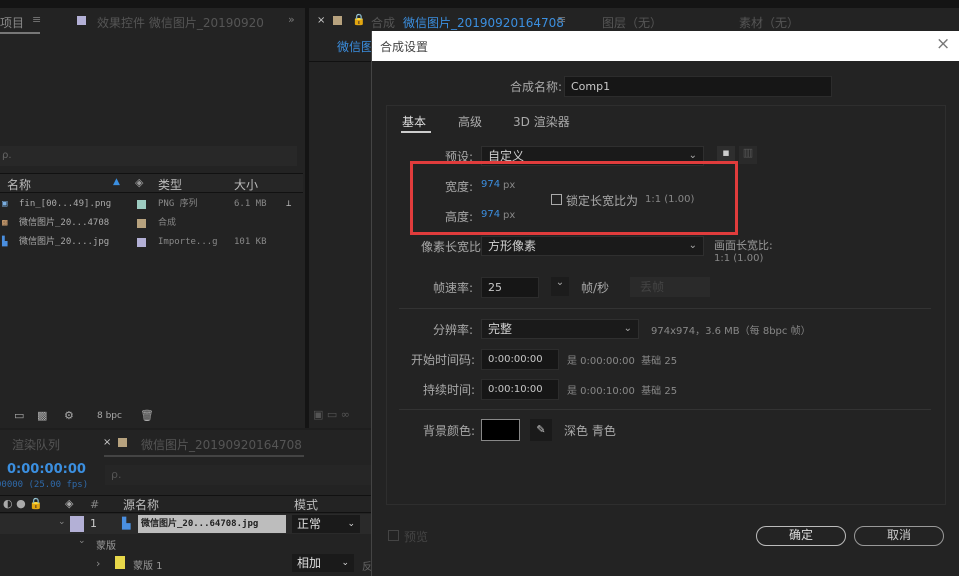 The width and height of the screenshot is (959, 576). What do you see at coordinates (170, 184) in the screenshot?
I see `column-type: 类型` at bounding box center [170, 184].